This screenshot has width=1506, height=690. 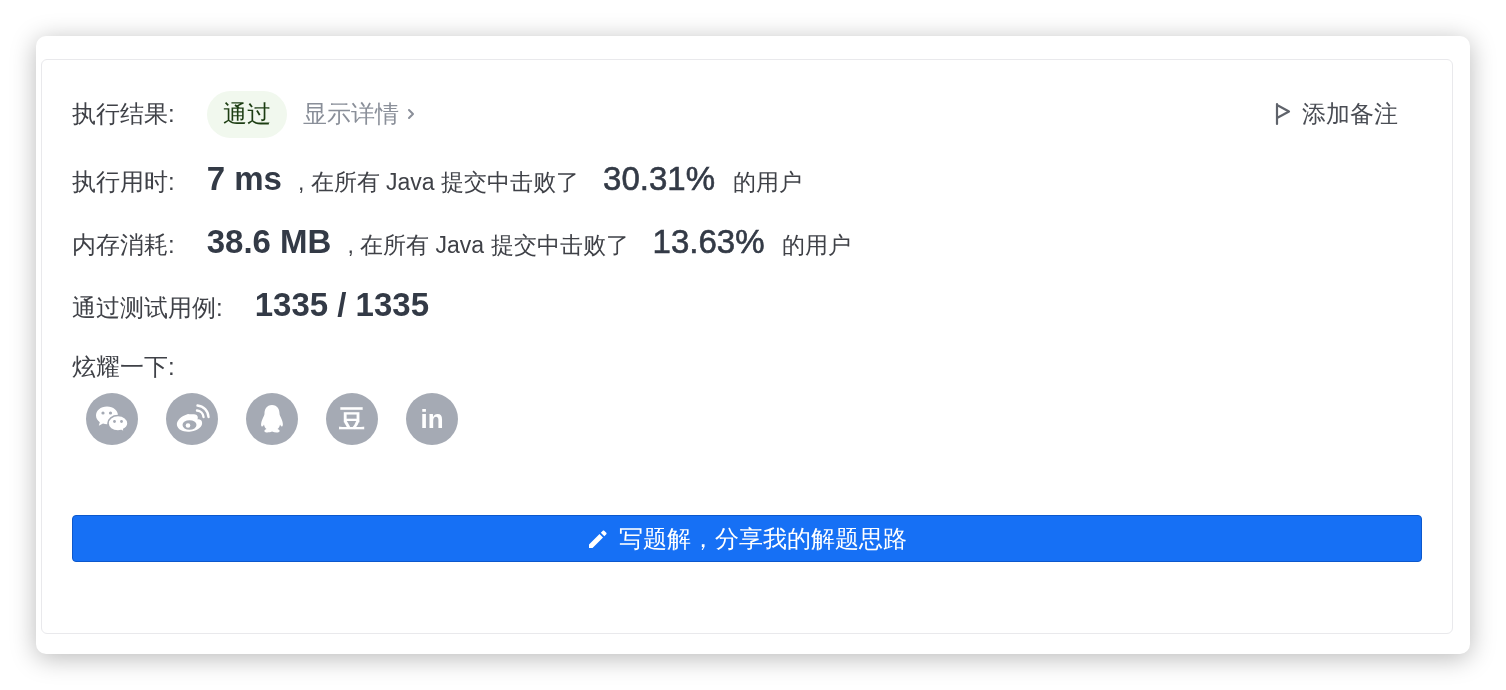 I want to click on share-label: 炫耀一下:, so click(x=124, y=367).